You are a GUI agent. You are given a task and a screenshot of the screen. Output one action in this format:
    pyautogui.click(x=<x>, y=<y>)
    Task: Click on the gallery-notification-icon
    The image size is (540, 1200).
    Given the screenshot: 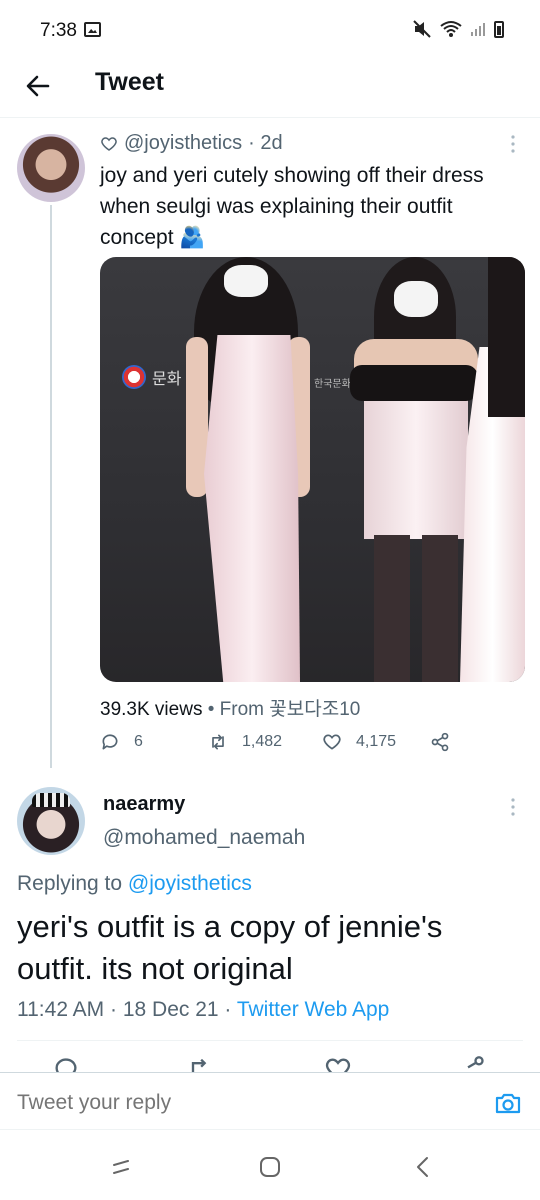 What is the action you would take?
    pyautogui.click(x=92, y=29)
    